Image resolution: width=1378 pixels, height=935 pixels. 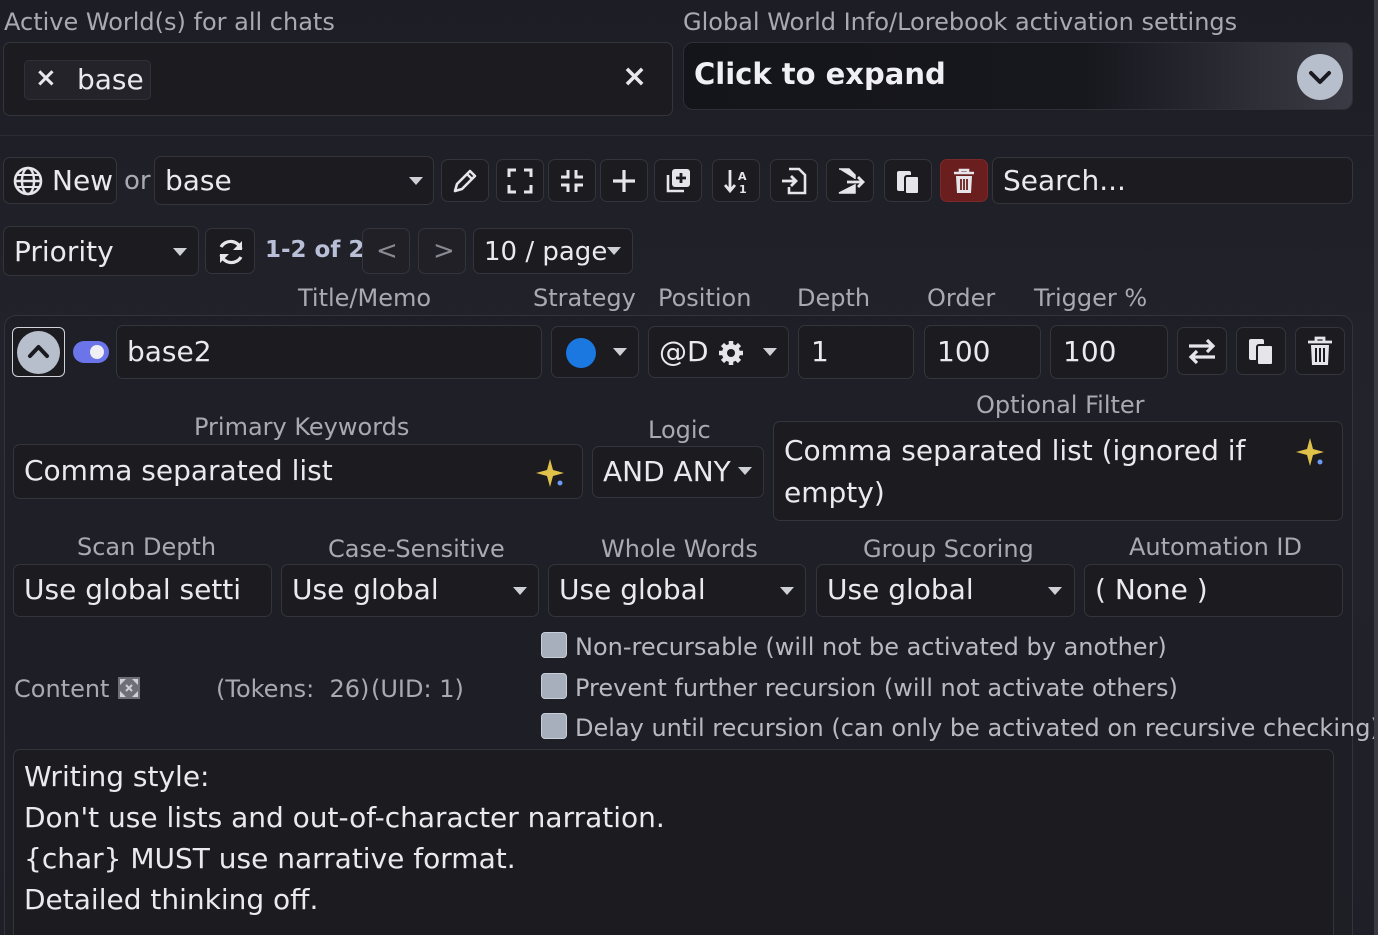 I want to click on expand-all-button, so click(x=520, y=180).